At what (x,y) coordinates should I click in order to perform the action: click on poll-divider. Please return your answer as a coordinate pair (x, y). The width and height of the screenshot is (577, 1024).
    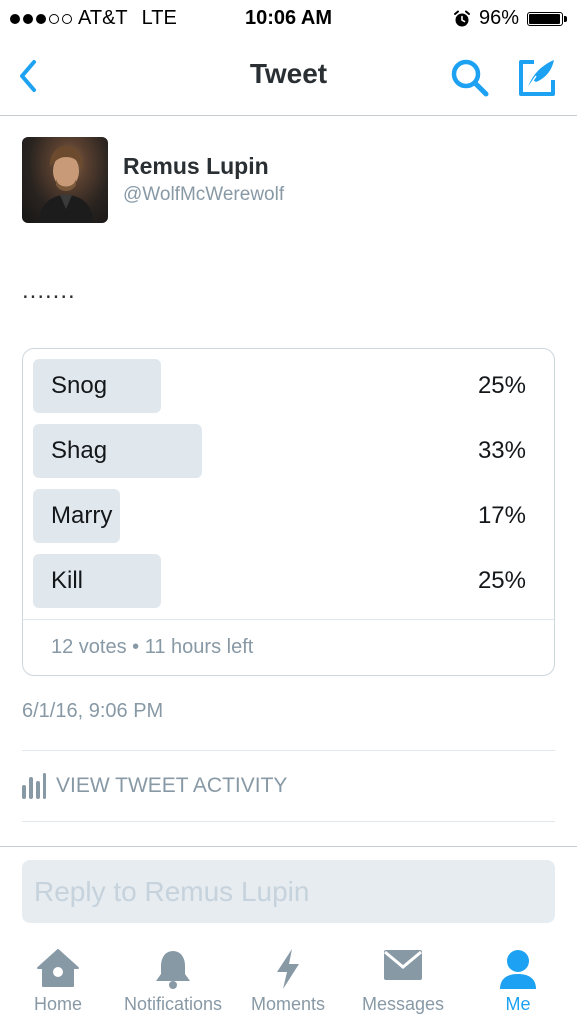
    Looking at the image, I should click on (288, 619).